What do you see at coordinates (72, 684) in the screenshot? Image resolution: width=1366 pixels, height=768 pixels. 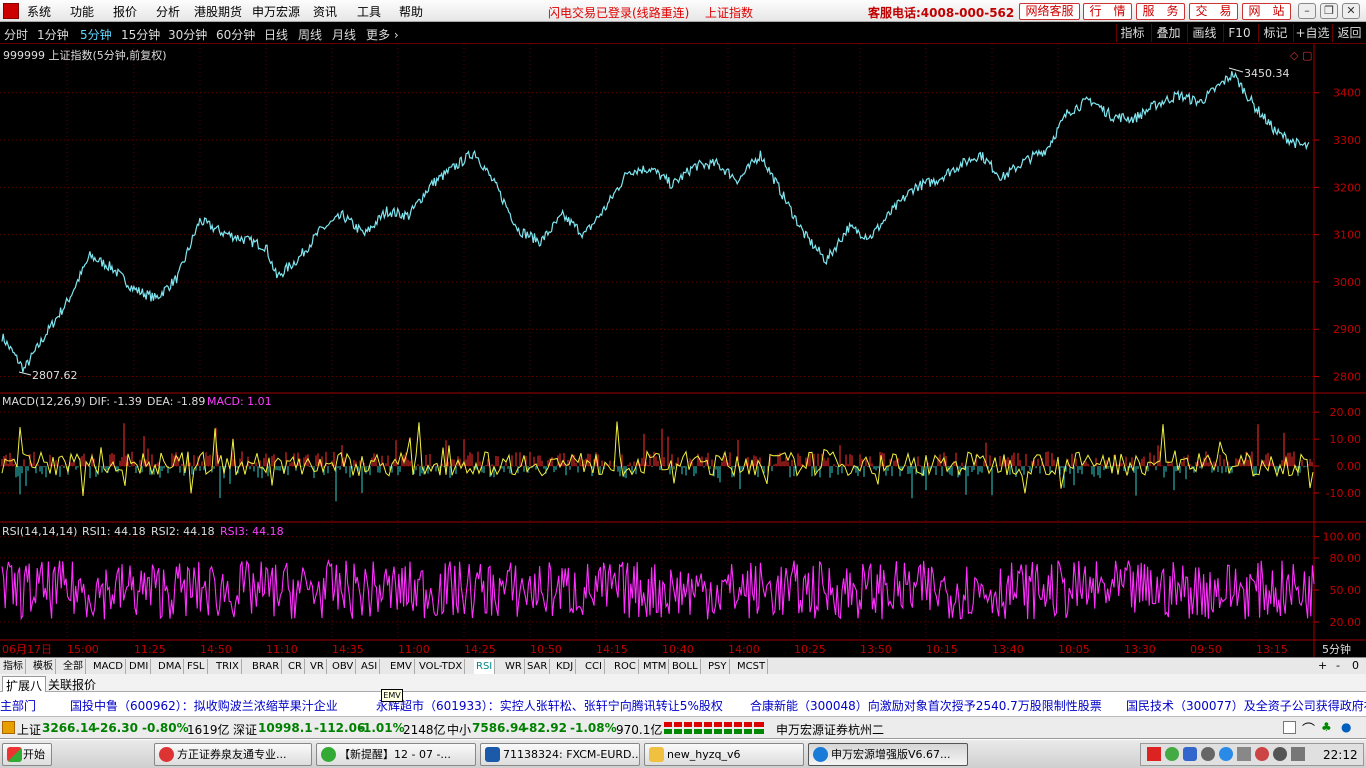 I see `related-quote-tab: 关联报价` at bounding box center [72, 684].